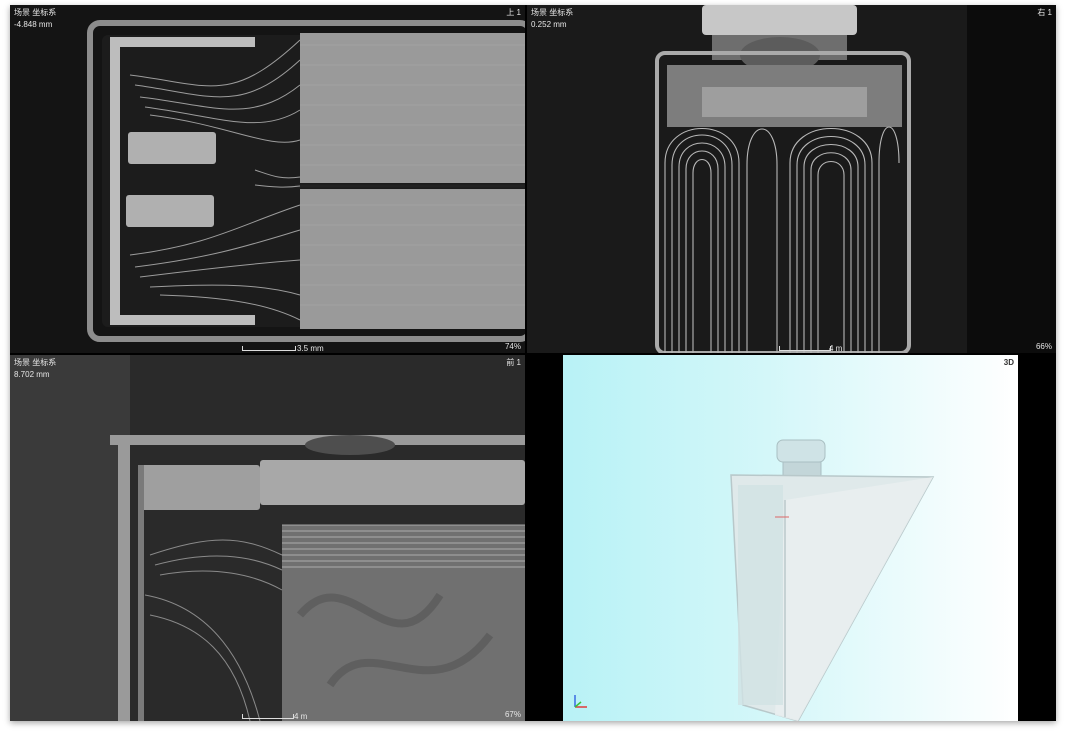 This screenshot has height=737, width=1066. Describe the element at coordinates (310, 348) in the screenshot. I see `scale-label: 3.5 mm` at that location.